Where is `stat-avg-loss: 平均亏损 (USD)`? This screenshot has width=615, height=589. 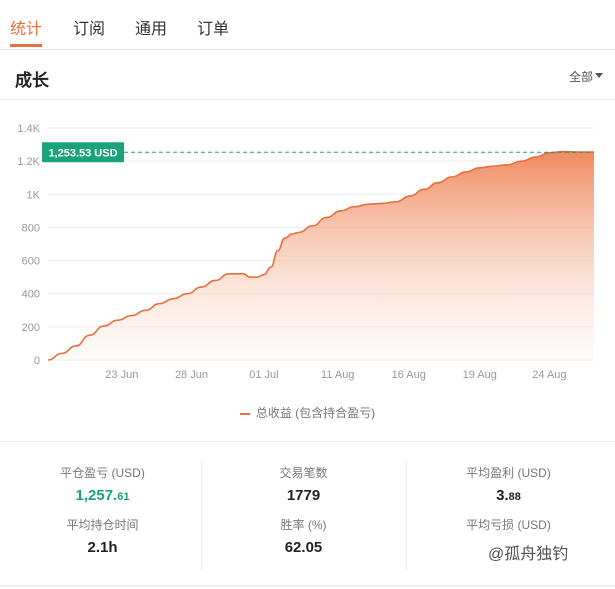
stat-avg-loss: 平均亏损 (USD) is located at coordinates (508, 527).